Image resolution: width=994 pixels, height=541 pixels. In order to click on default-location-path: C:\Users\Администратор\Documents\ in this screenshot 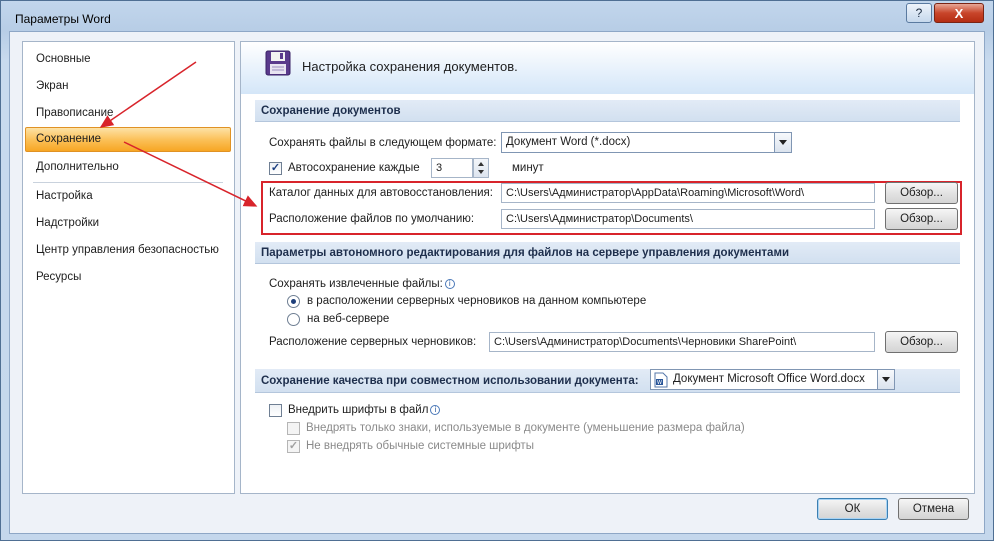, I will do `click(599, 219)`.